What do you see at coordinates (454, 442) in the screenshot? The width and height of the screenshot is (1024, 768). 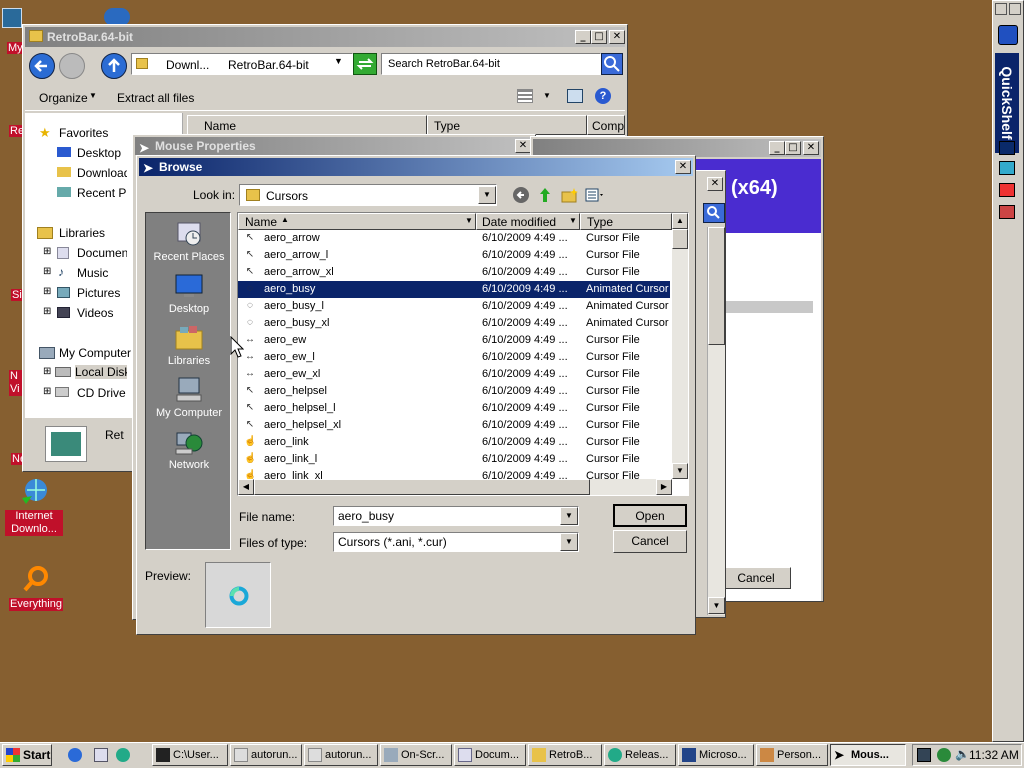 I see `file-row: ☝ aero_link 6/10/2009 4:49 ... Cursor File` at bounding box center [454, 442].